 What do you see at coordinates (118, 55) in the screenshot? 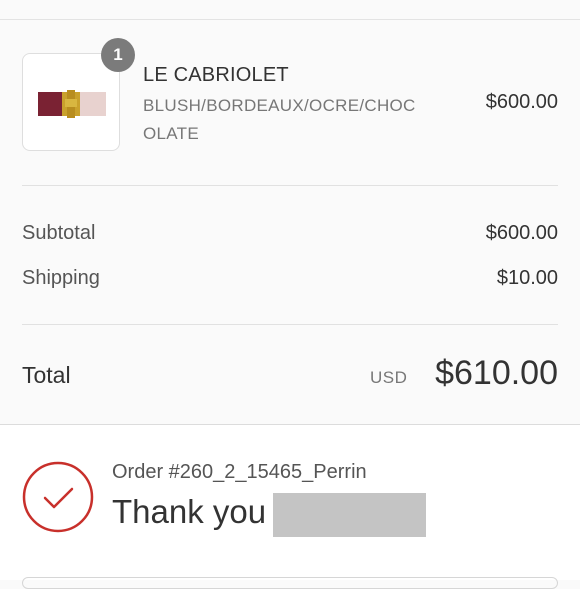
I see `quantity-badge: 1` at bounding box center [118, 55].